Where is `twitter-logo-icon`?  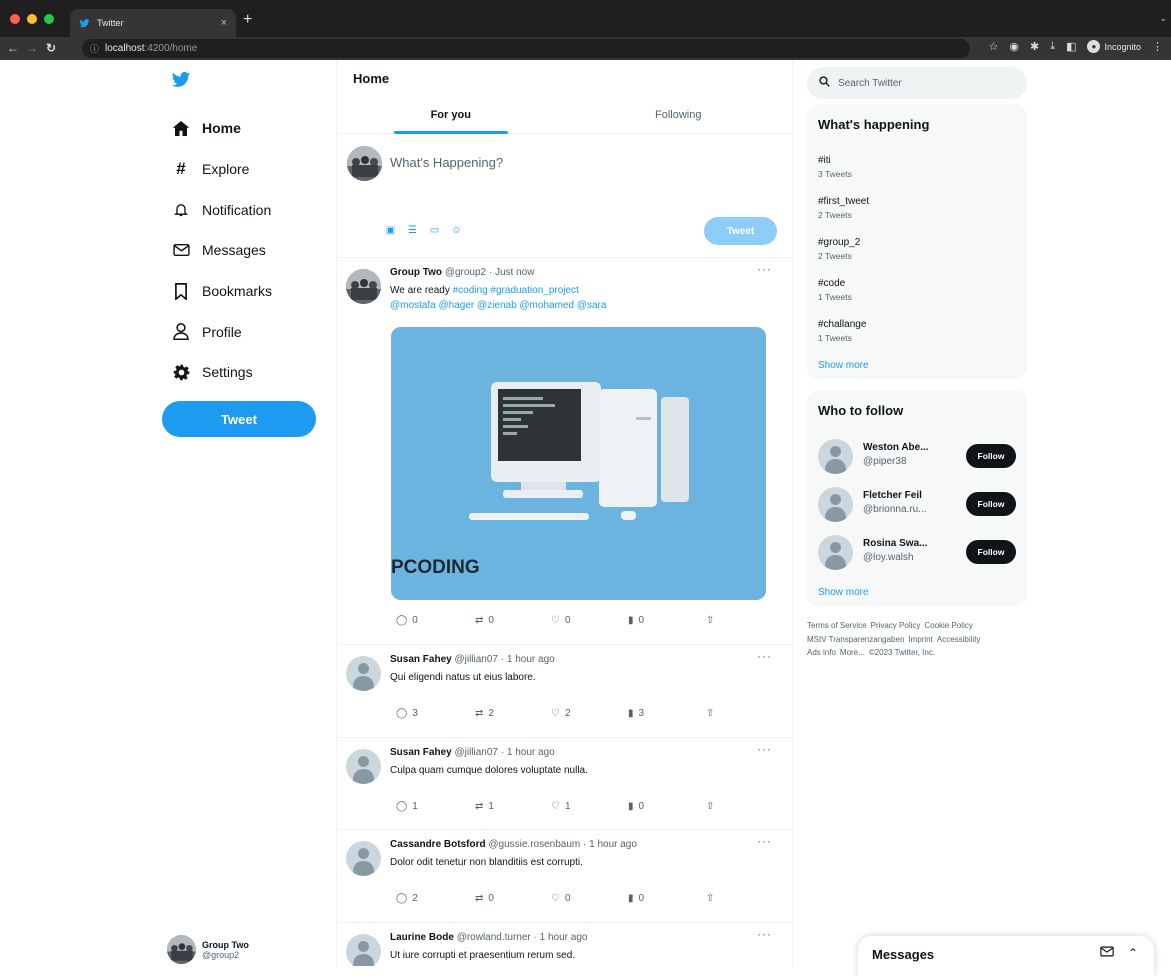
twitter-logo-icon is located at coordinates (181, 80).